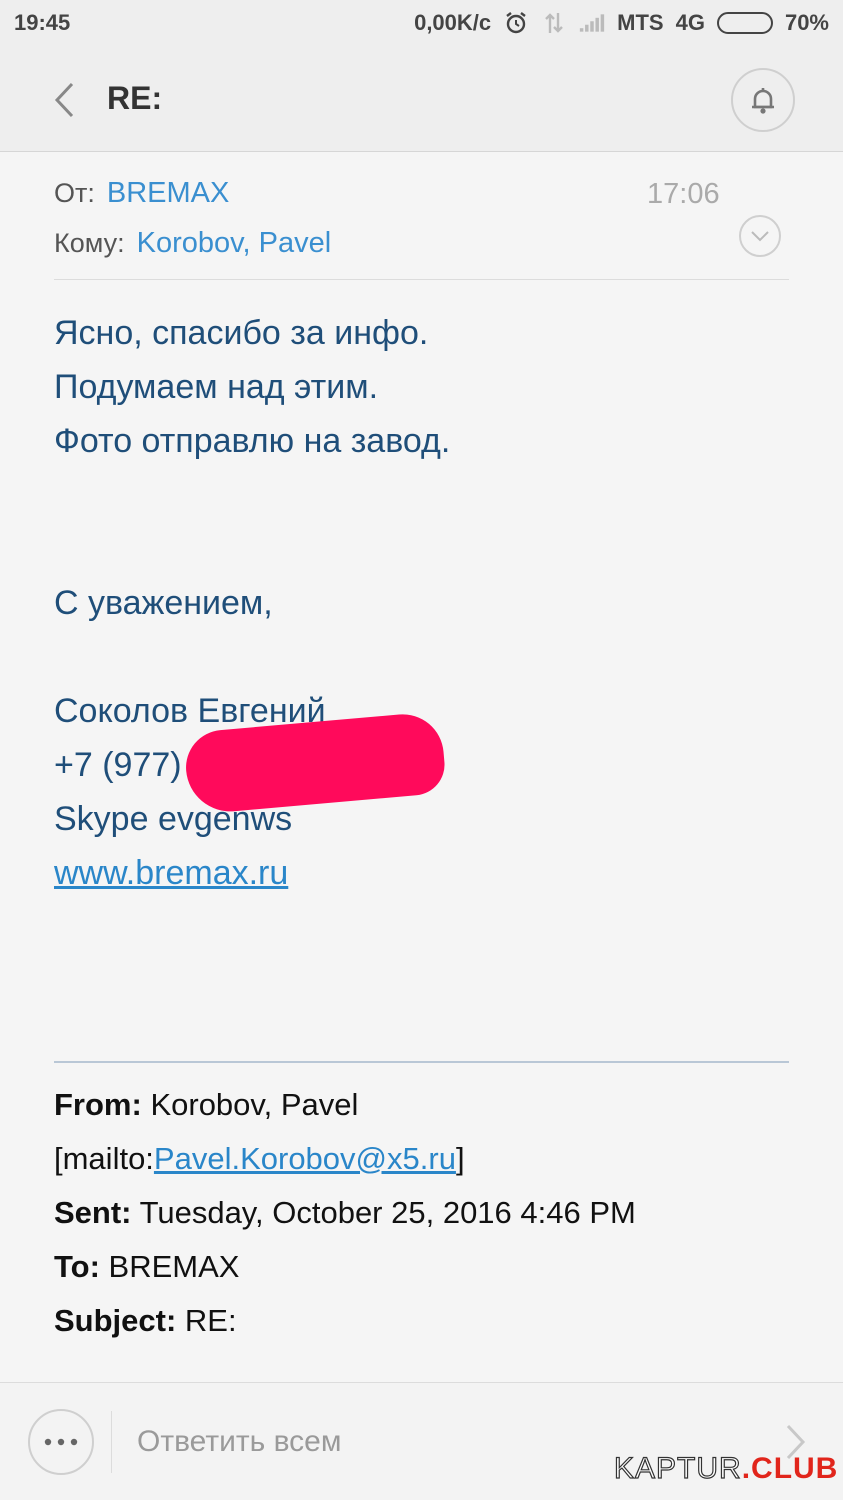 This screenshot has height=1500, width=843. I want to click on quote-to-value: BREMAX, so click(174, 1266).